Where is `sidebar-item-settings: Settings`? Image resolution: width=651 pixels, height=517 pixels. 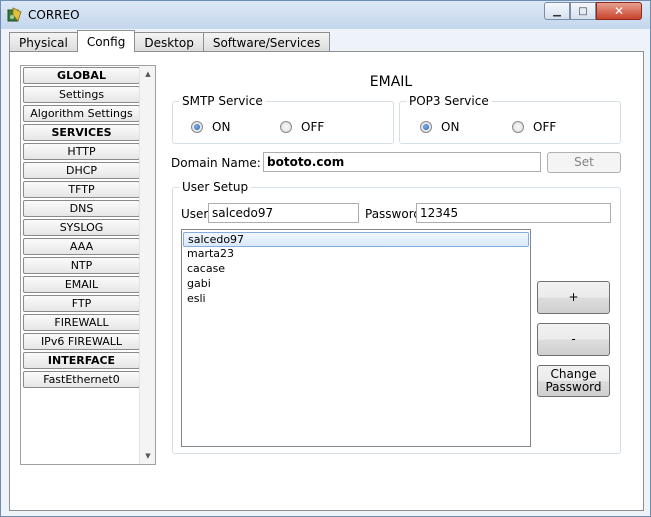
sidebar-item-settings: Settings is located at coordinates (81, 94).